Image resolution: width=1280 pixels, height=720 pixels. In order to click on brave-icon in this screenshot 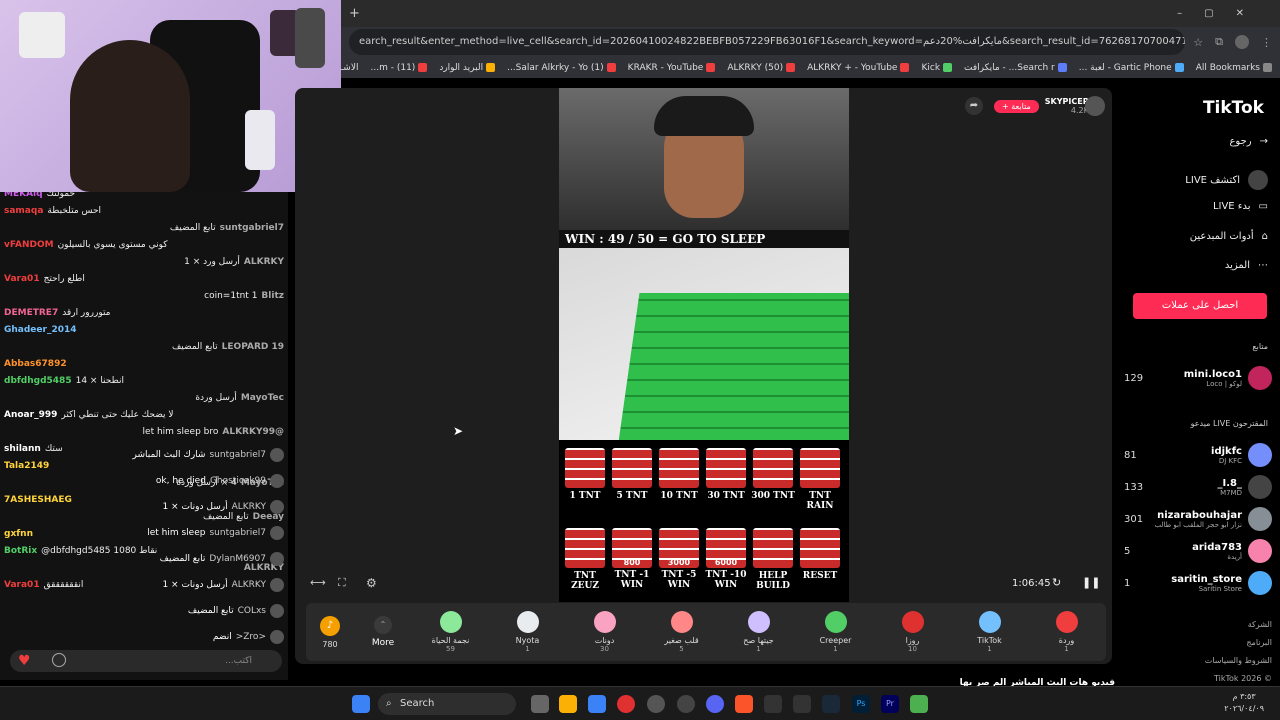, I will do `click(744, 704)`.